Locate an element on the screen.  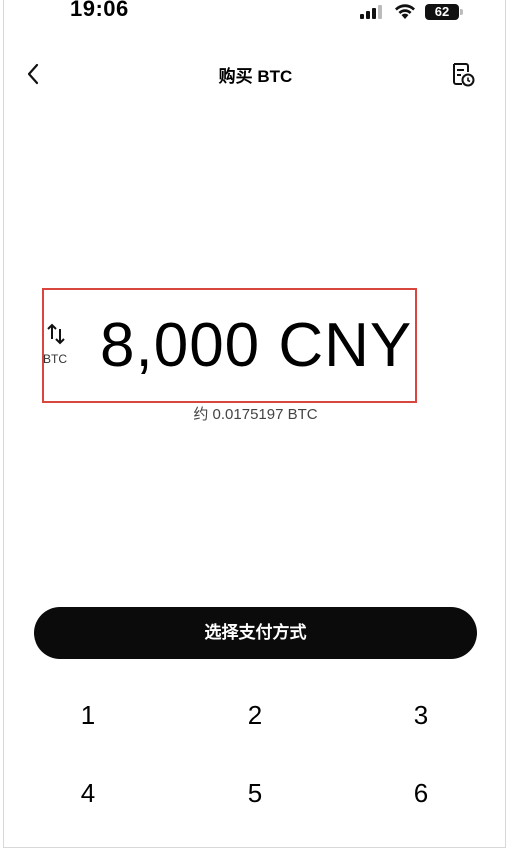
status-time: 19:06 is located at coordinates (99, 10).